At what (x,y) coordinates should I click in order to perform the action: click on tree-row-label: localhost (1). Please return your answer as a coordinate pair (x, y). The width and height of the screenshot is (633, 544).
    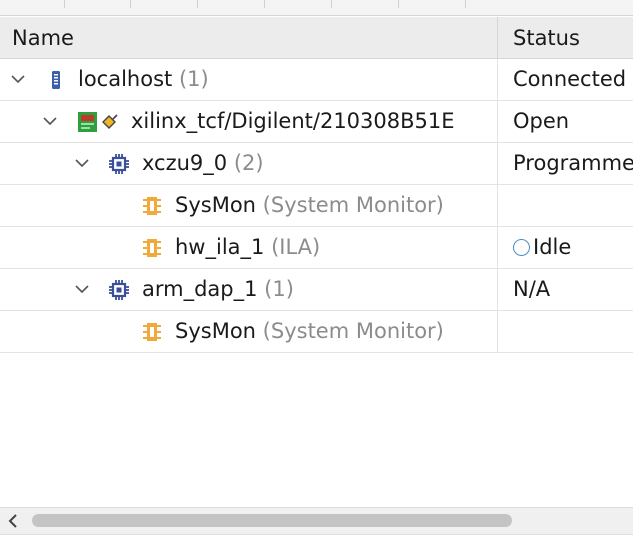
    Looking at the image, I should click on (143, 79).